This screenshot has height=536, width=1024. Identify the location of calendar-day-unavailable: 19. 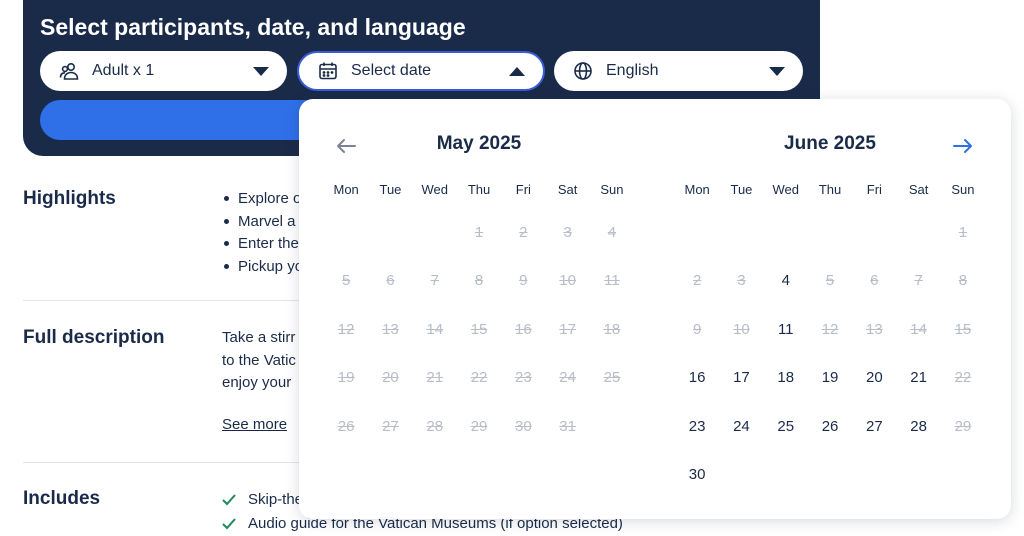
(346, 378).